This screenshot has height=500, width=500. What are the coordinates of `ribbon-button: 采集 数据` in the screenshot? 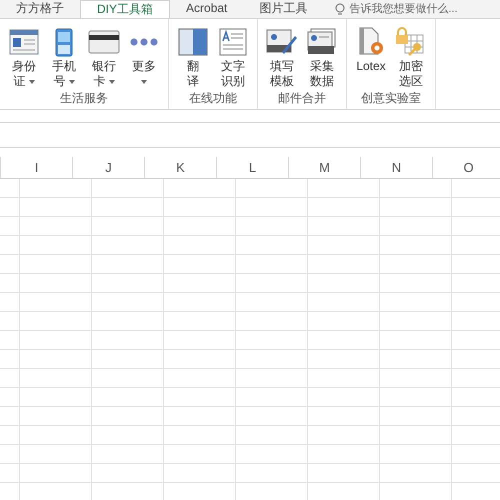 It's located at (322, 56).